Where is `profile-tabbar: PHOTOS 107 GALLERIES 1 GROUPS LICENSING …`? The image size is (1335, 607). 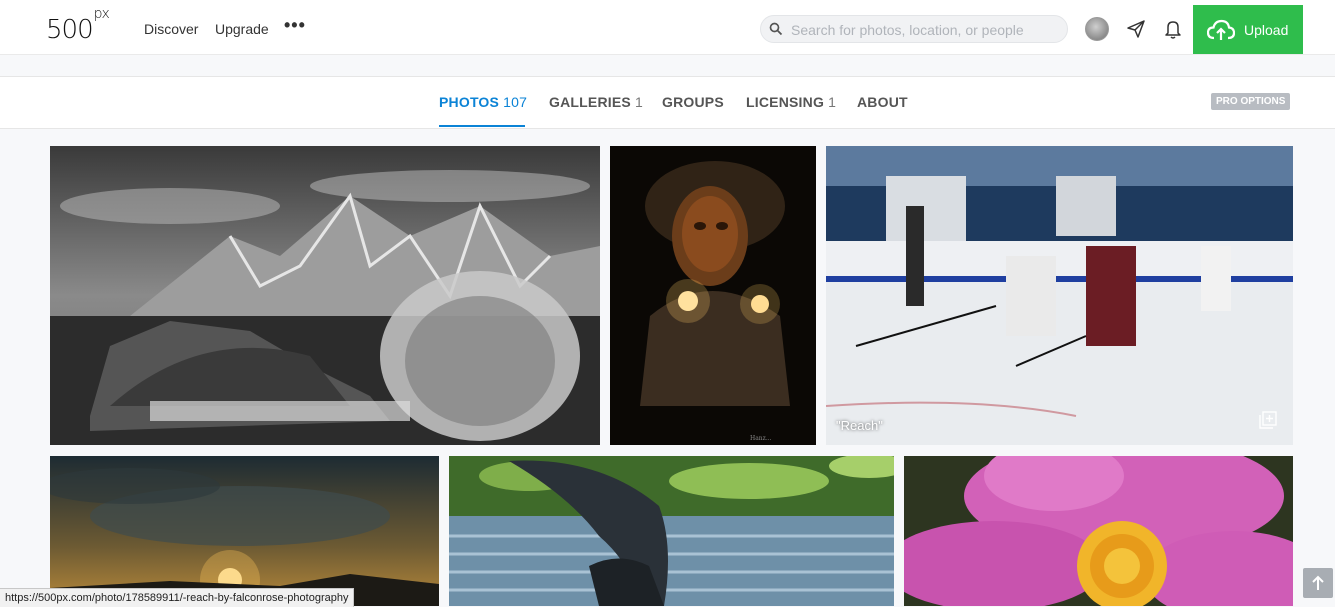 profile-tabbar: PHOTOS 107 GALLERIES 1 GROUPS LICENSING … is located at coordinates (667, 102).